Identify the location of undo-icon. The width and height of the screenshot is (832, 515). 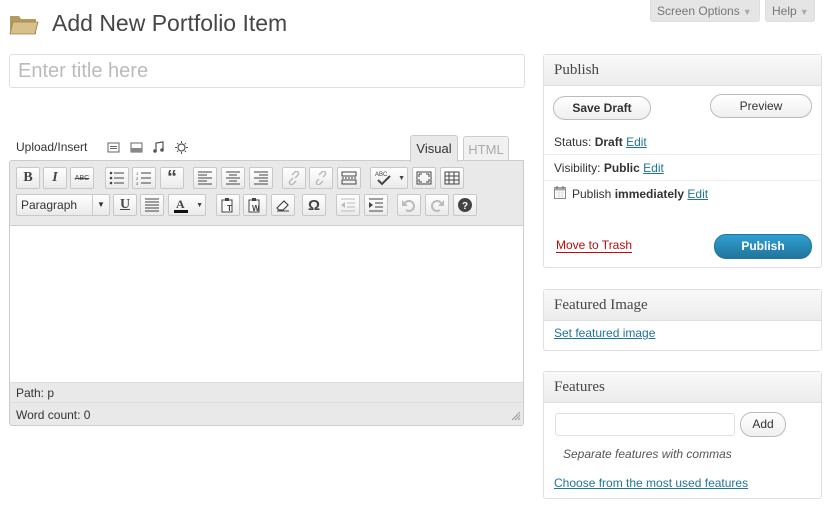
(408, 206).